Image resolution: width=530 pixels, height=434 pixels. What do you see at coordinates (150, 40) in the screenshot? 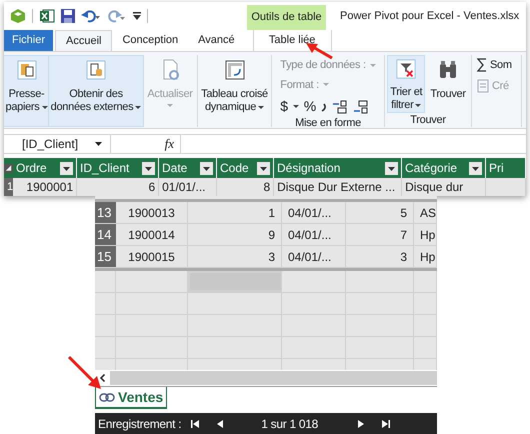
I see `ribbon-tab: Conception` at bounding box center [150, 40].